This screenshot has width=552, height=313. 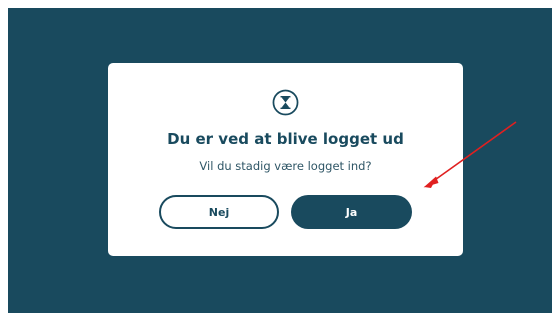 I want to click on no-button: Nej, so click(x=219, y=212).